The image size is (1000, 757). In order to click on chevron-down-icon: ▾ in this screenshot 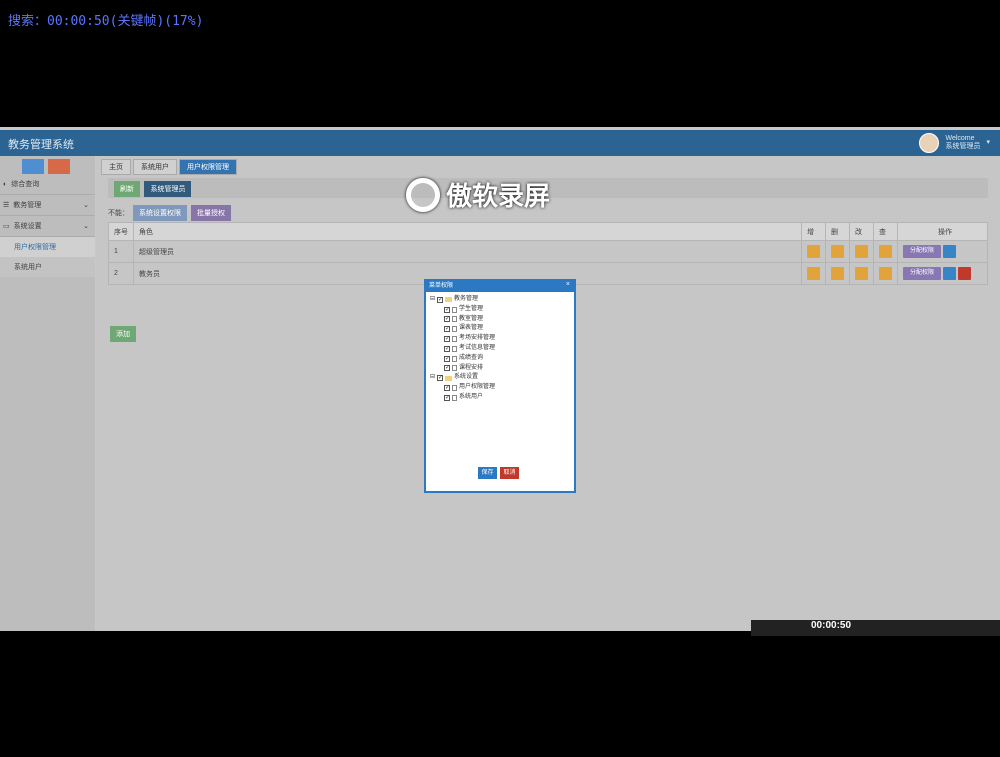, I will do `click(988, 143)`.